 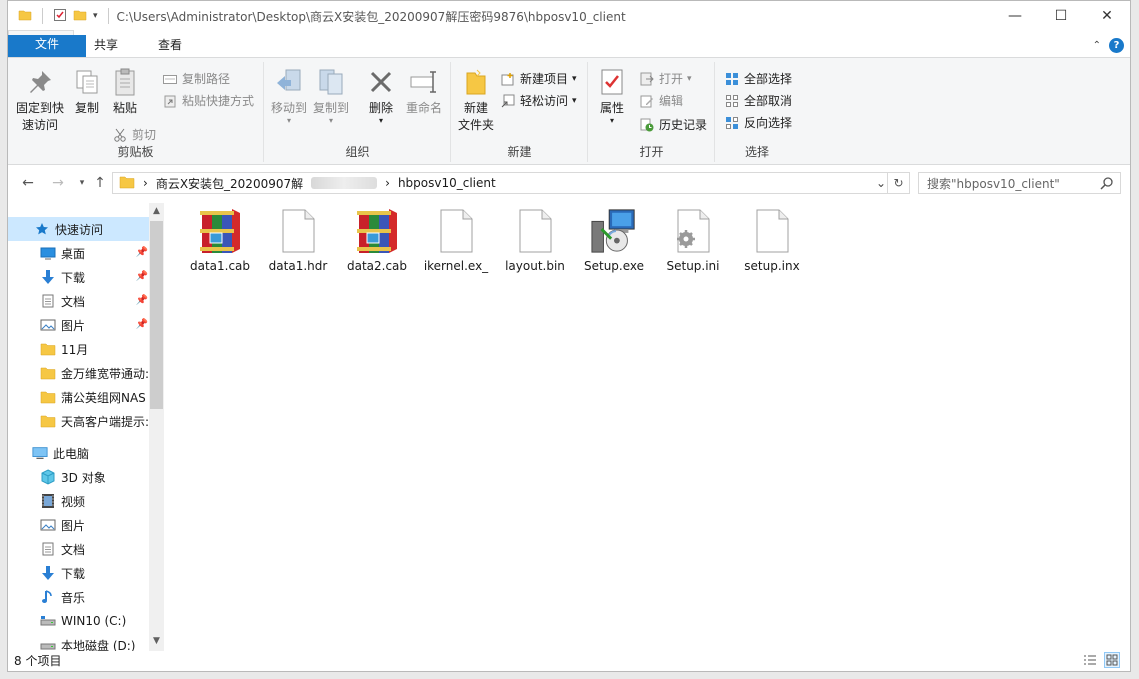 What do you see at coordinates (79, 597) in the screenshot?
I see `sidebar-item-music: 音乐` at bounding box center [79, 597].